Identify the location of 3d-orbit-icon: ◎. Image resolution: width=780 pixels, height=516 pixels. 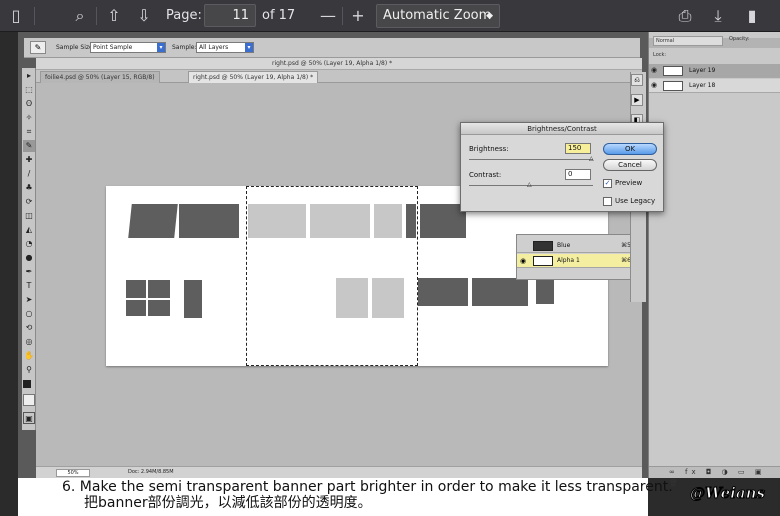
(29, 342).